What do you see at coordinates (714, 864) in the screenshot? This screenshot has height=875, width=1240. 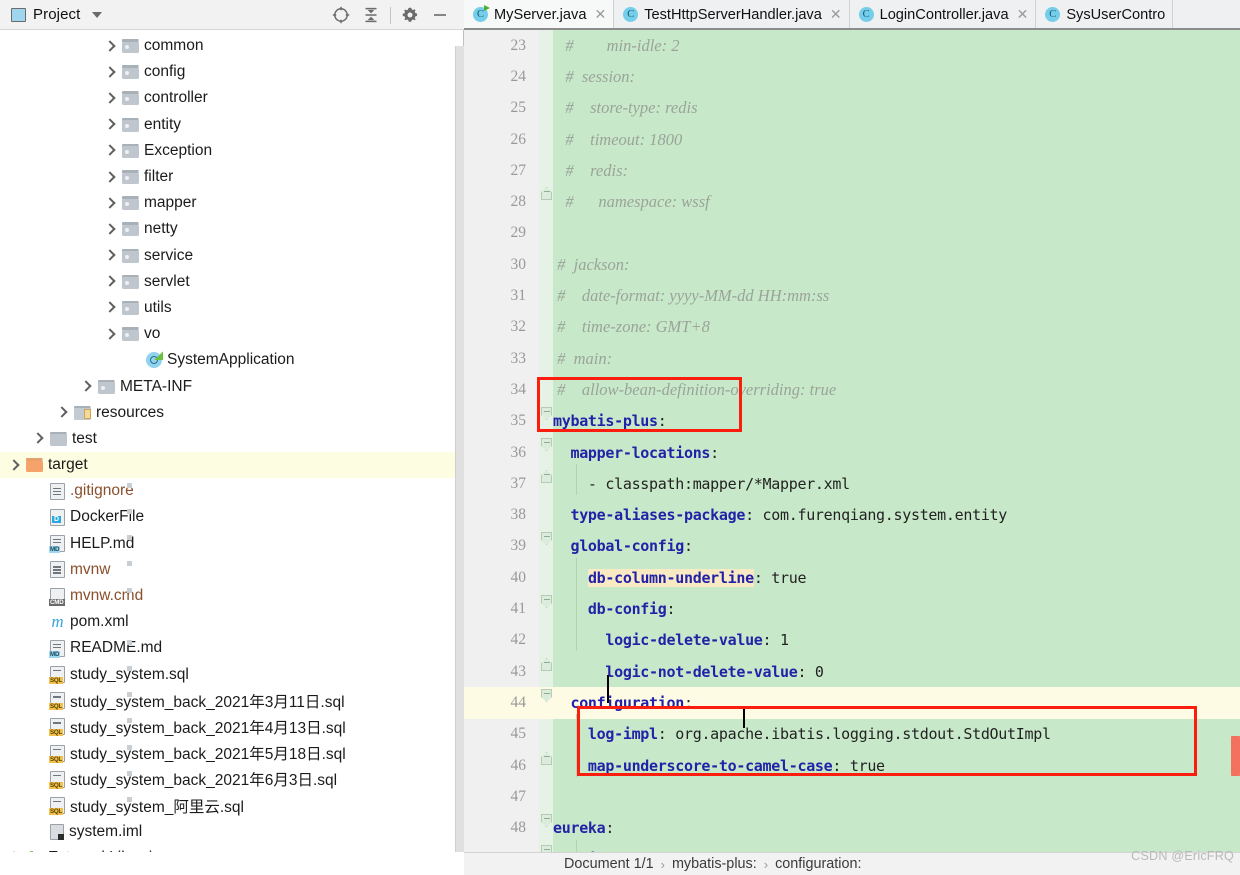 I see `breadcrumb-mybatis-plus: mybatis-plus:` at bounding box center [714, 864].